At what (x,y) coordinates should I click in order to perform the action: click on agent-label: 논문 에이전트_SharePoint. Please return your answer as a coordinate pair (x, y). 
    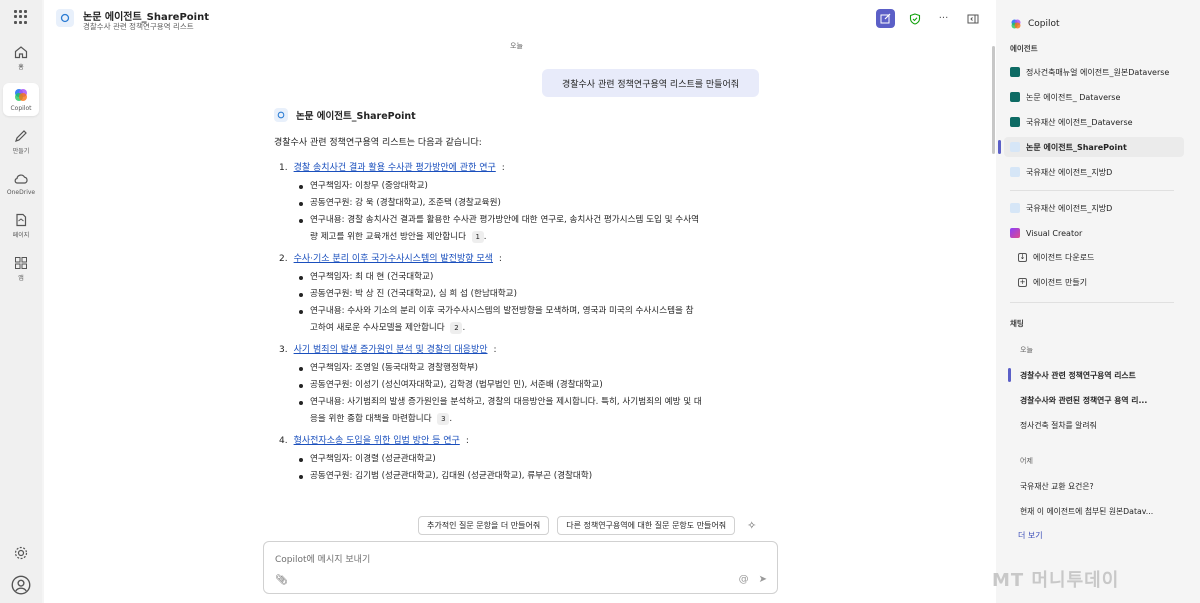
    Looking at the image, I should click on (1076, 147).